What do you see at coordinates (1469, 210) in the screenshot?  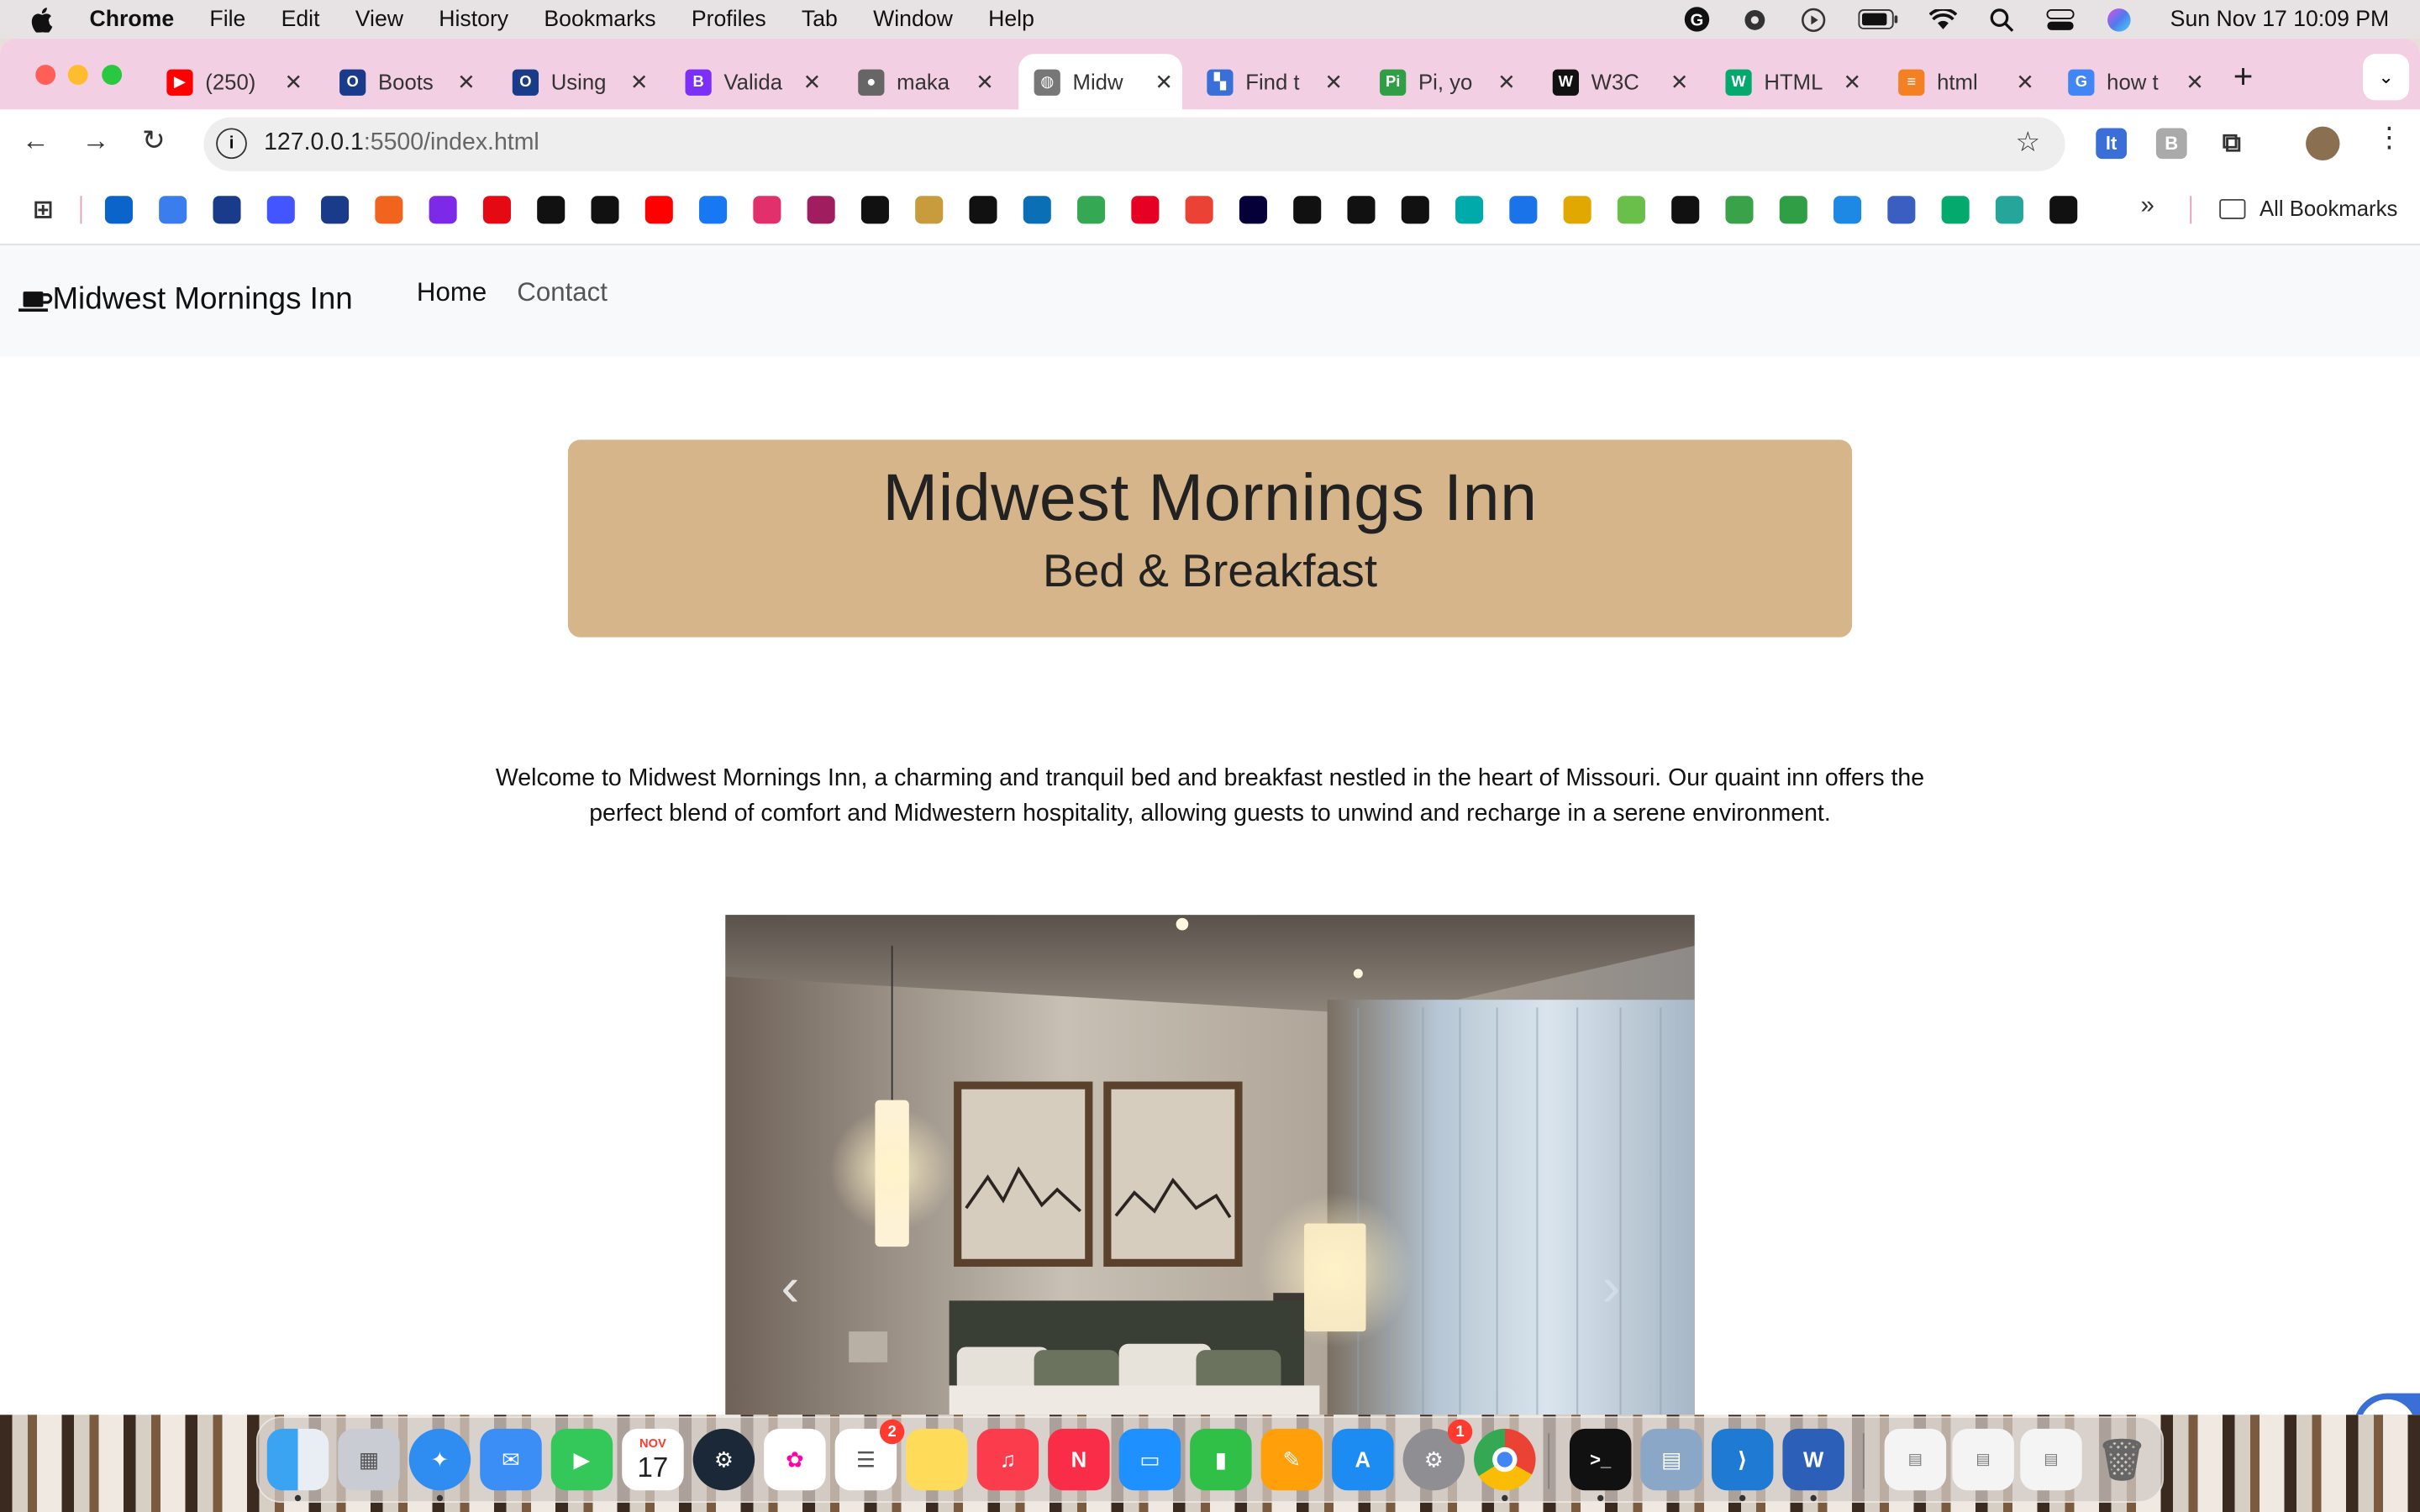 I see `sparkle-icon` at bounding box center [1469, 210].